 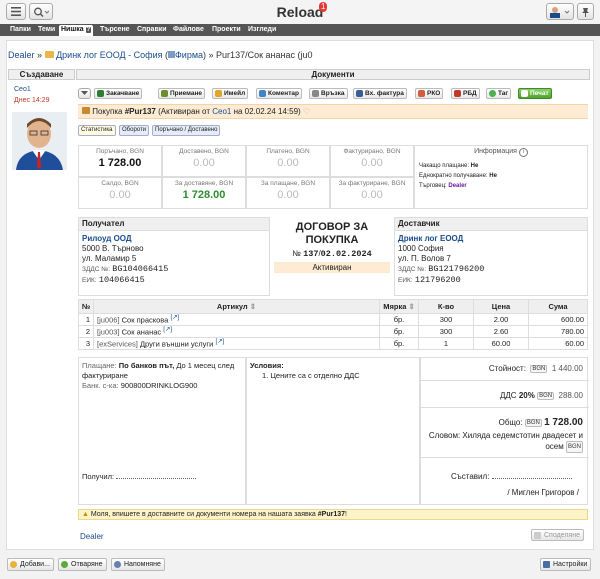 What do you see at coordinates (20, 30) in the screenshot?
I see `nav-folders: Папки` at bounding box center [20, 30].